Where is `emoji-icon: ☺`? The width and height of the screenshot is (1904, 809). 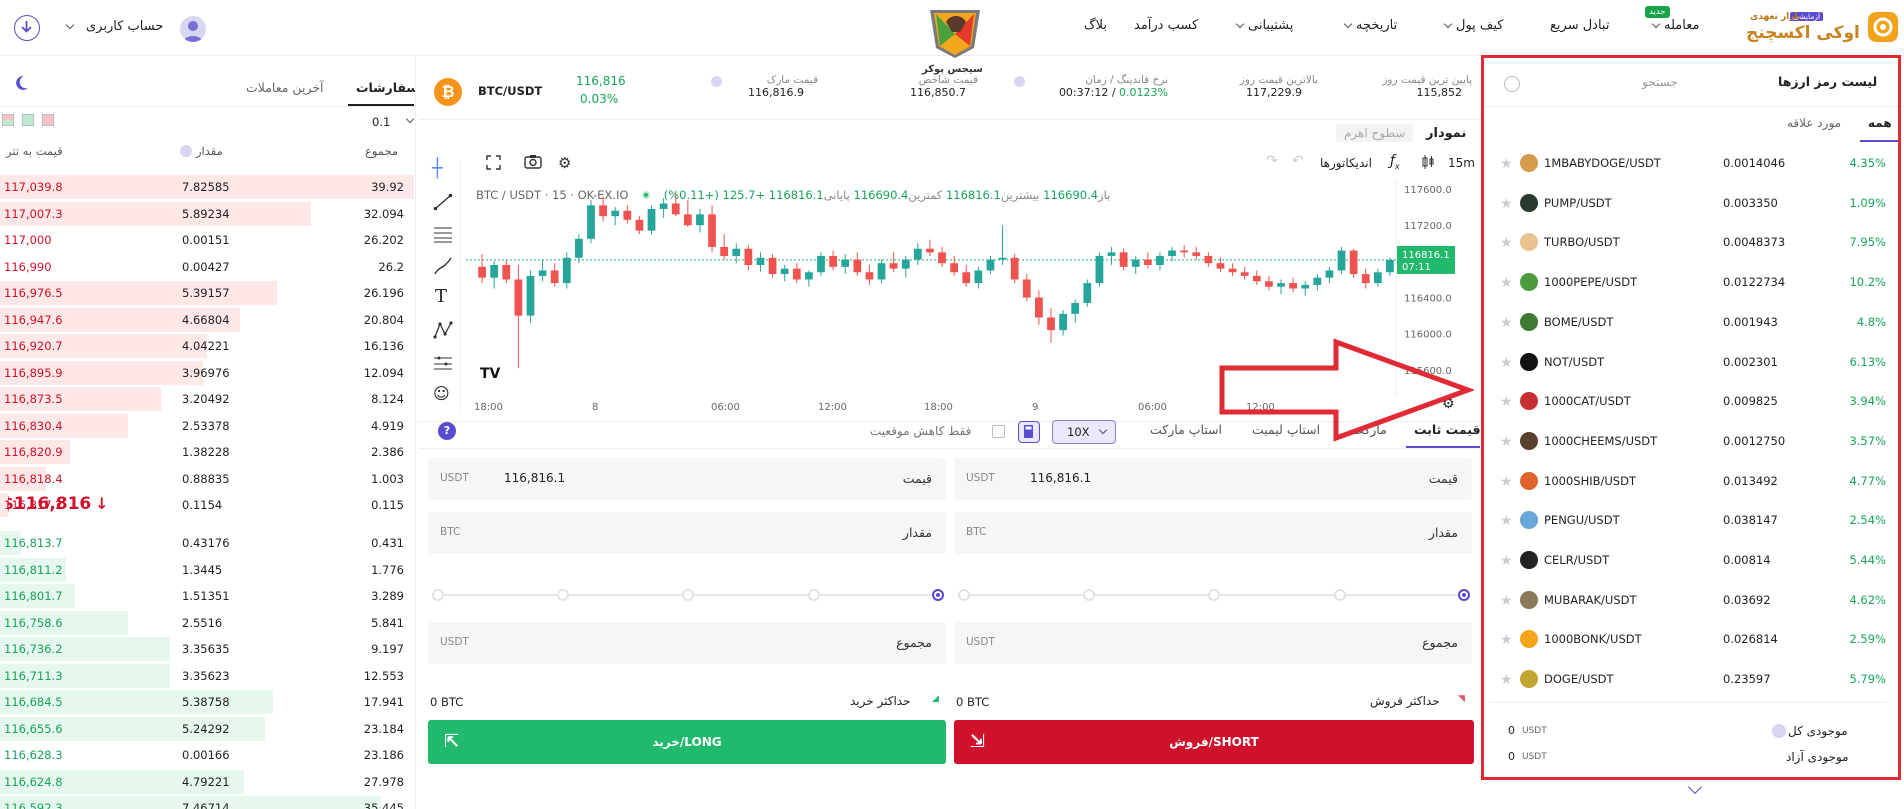 emoji-icon: ☺ is located at coordinates (441, 393).